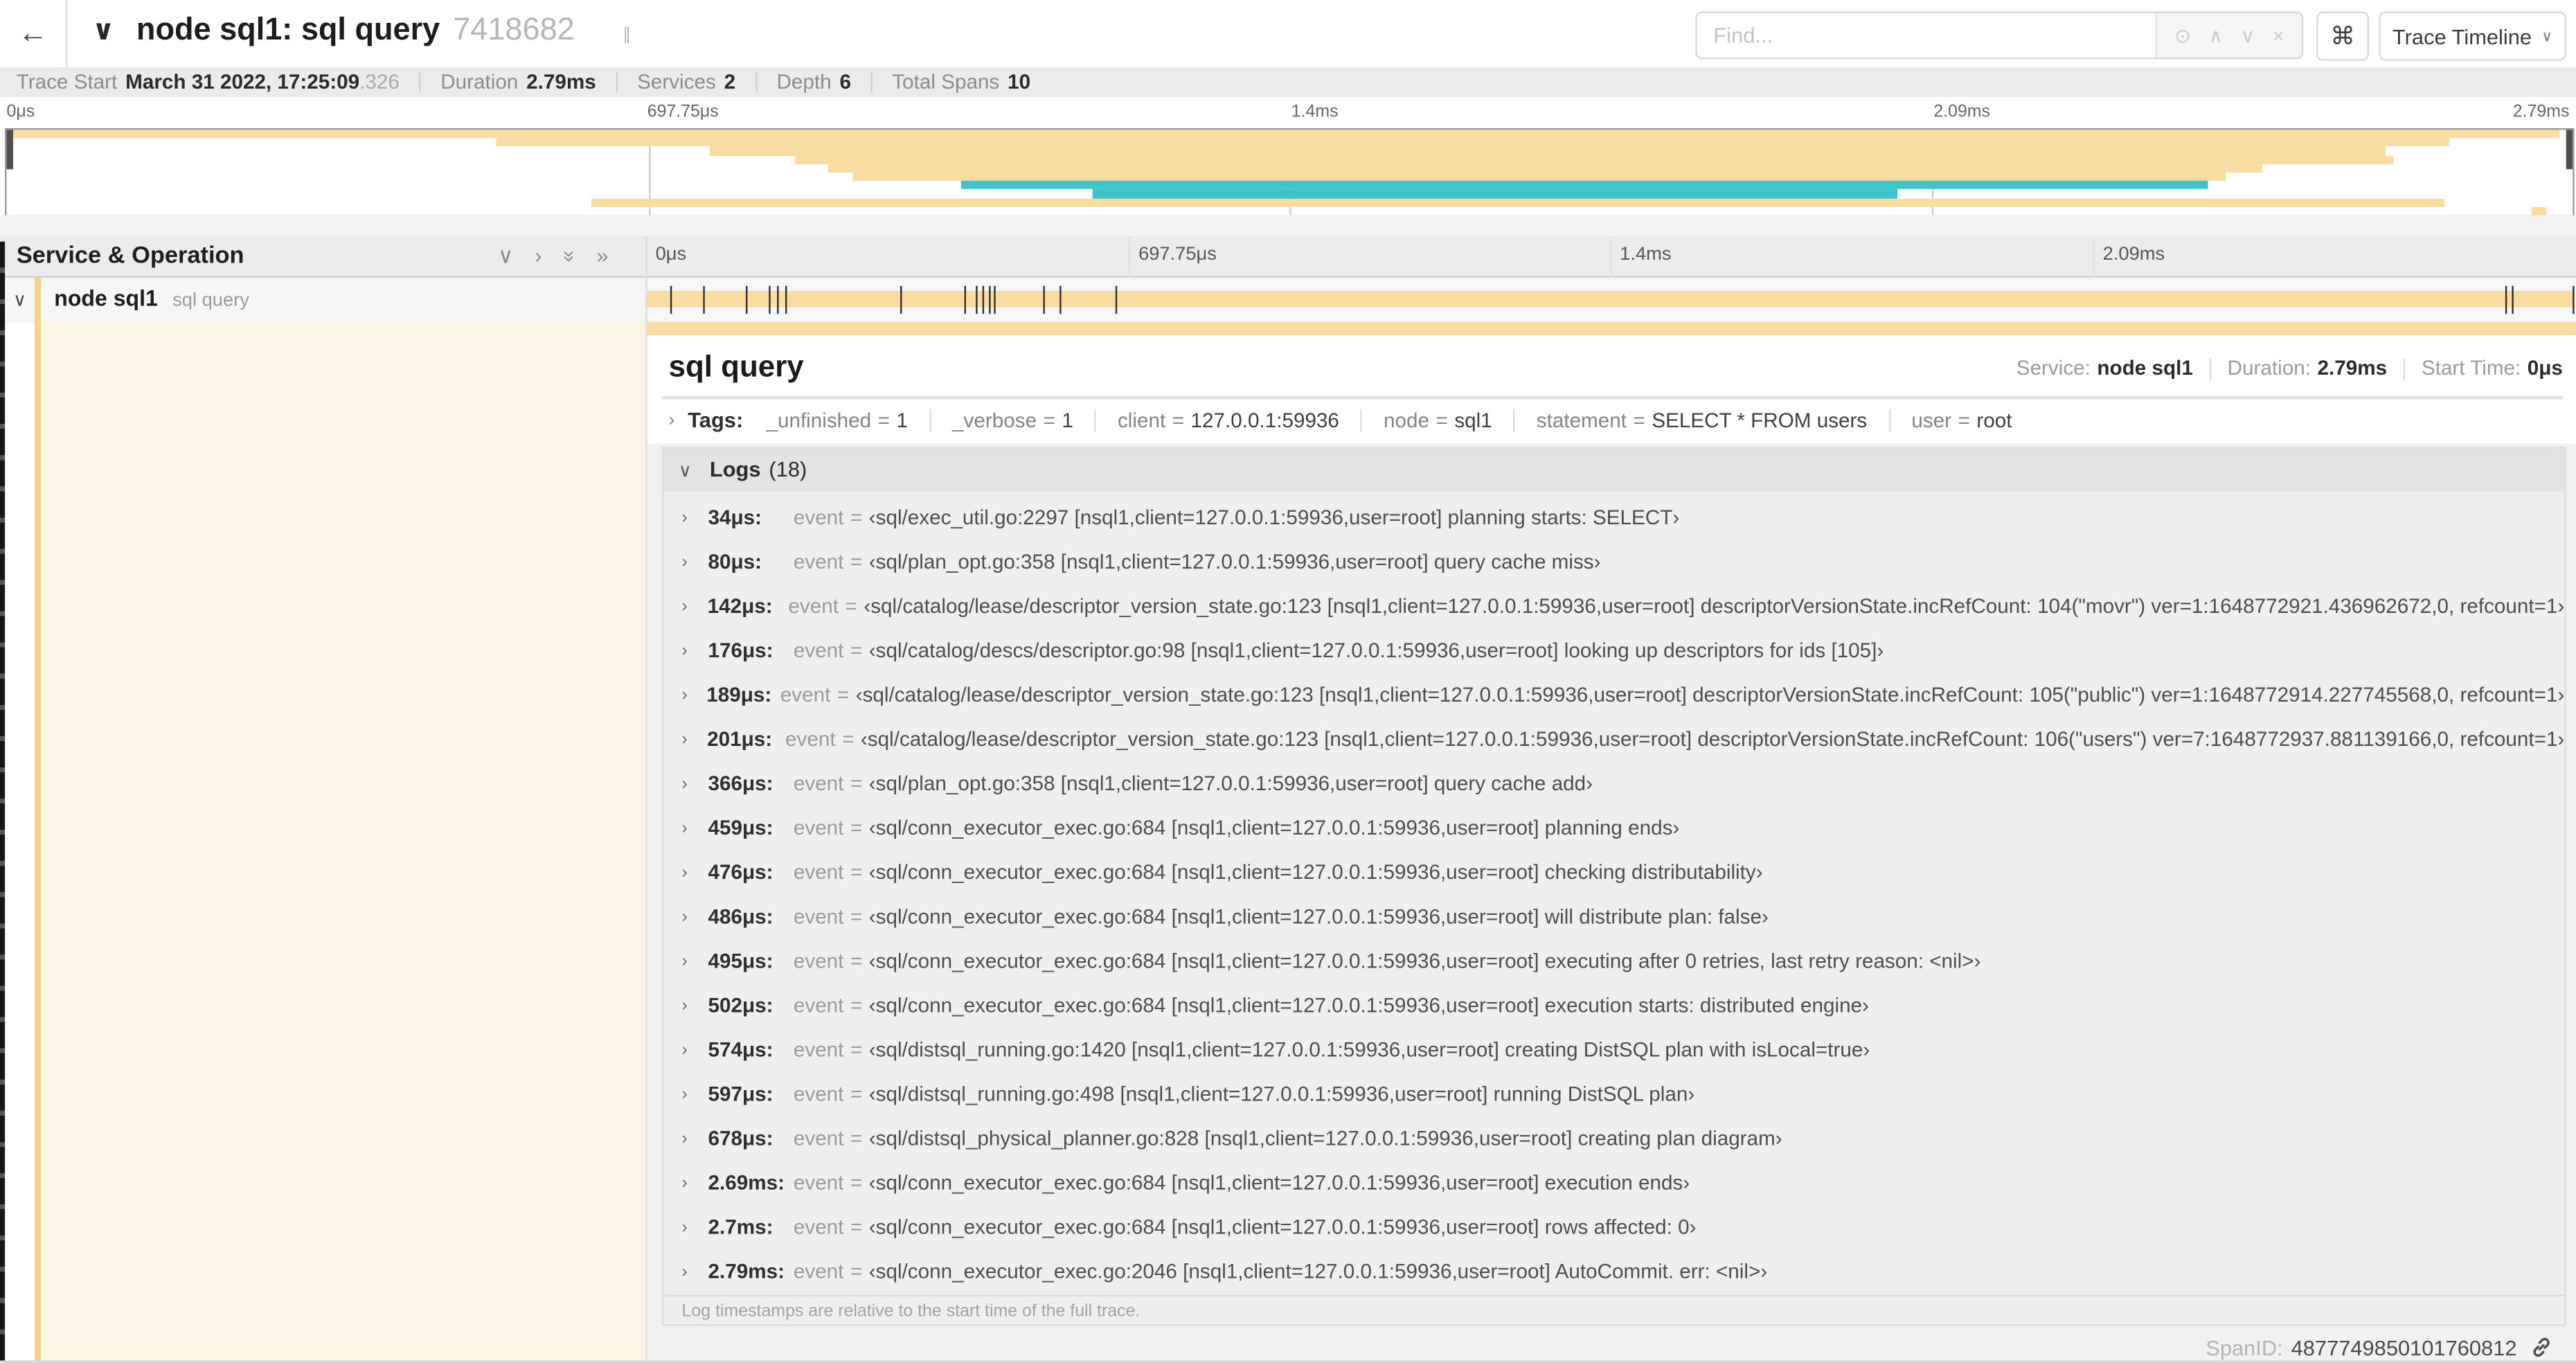  I want to click on span-collapse-chevron-icon: ∨, so click(19, 300).